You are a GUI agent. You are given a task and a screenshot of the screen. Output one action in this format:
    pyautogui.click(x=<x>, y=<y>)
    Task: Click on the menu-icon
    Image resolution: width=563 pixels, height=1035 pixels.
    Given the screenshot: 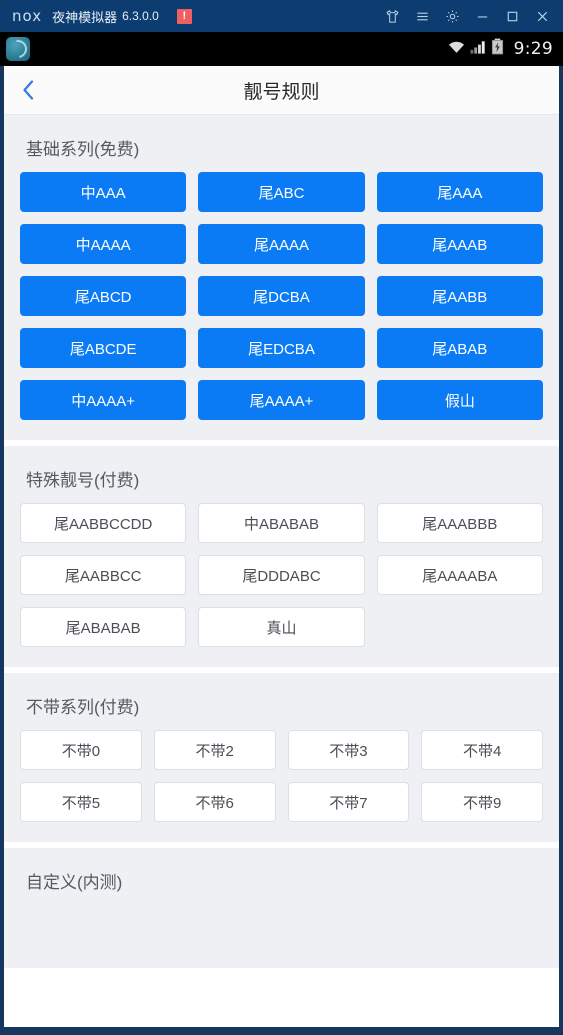 What is the action you would take?
    pyautogui.click(x=422, y=16)
    